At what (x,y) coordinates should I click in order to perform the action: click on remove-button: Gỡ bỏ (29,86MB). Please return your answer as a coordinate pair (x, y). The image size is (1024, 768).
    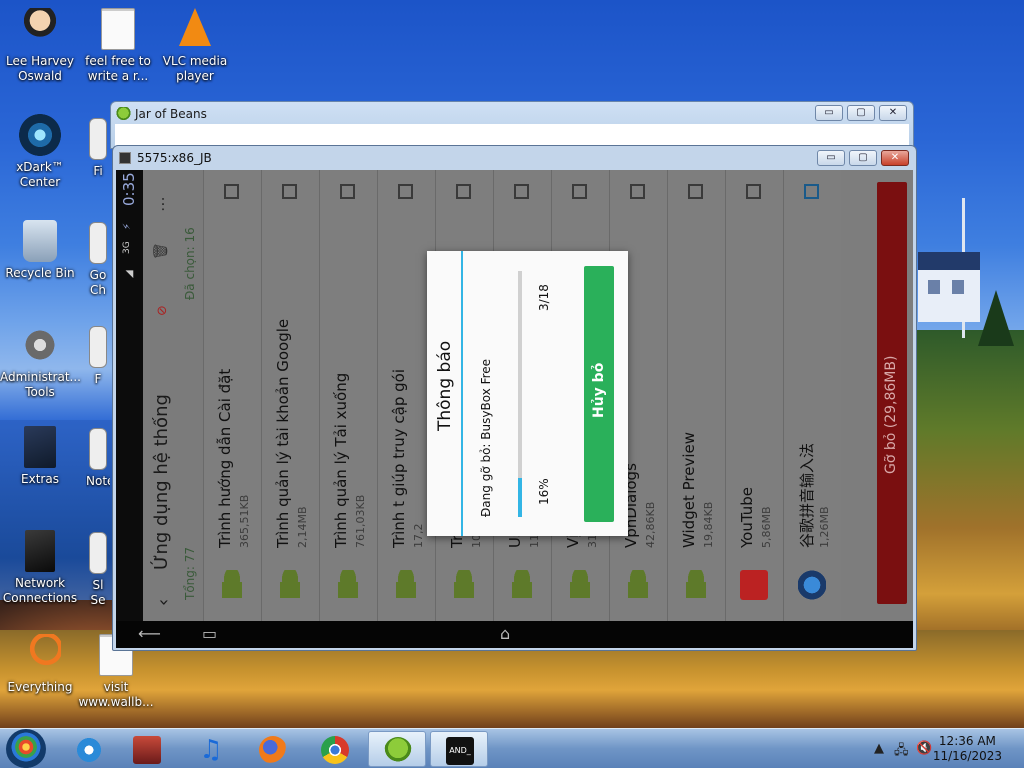
    Looking at the image, I should click on (892, 393).